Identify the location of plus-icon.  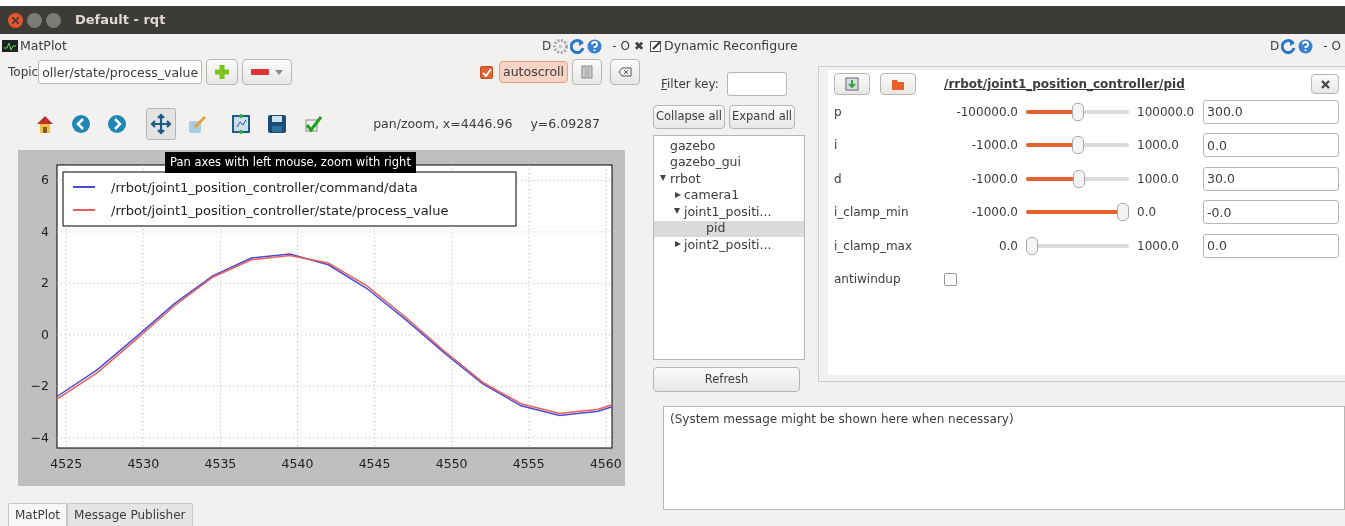
(222, 72).